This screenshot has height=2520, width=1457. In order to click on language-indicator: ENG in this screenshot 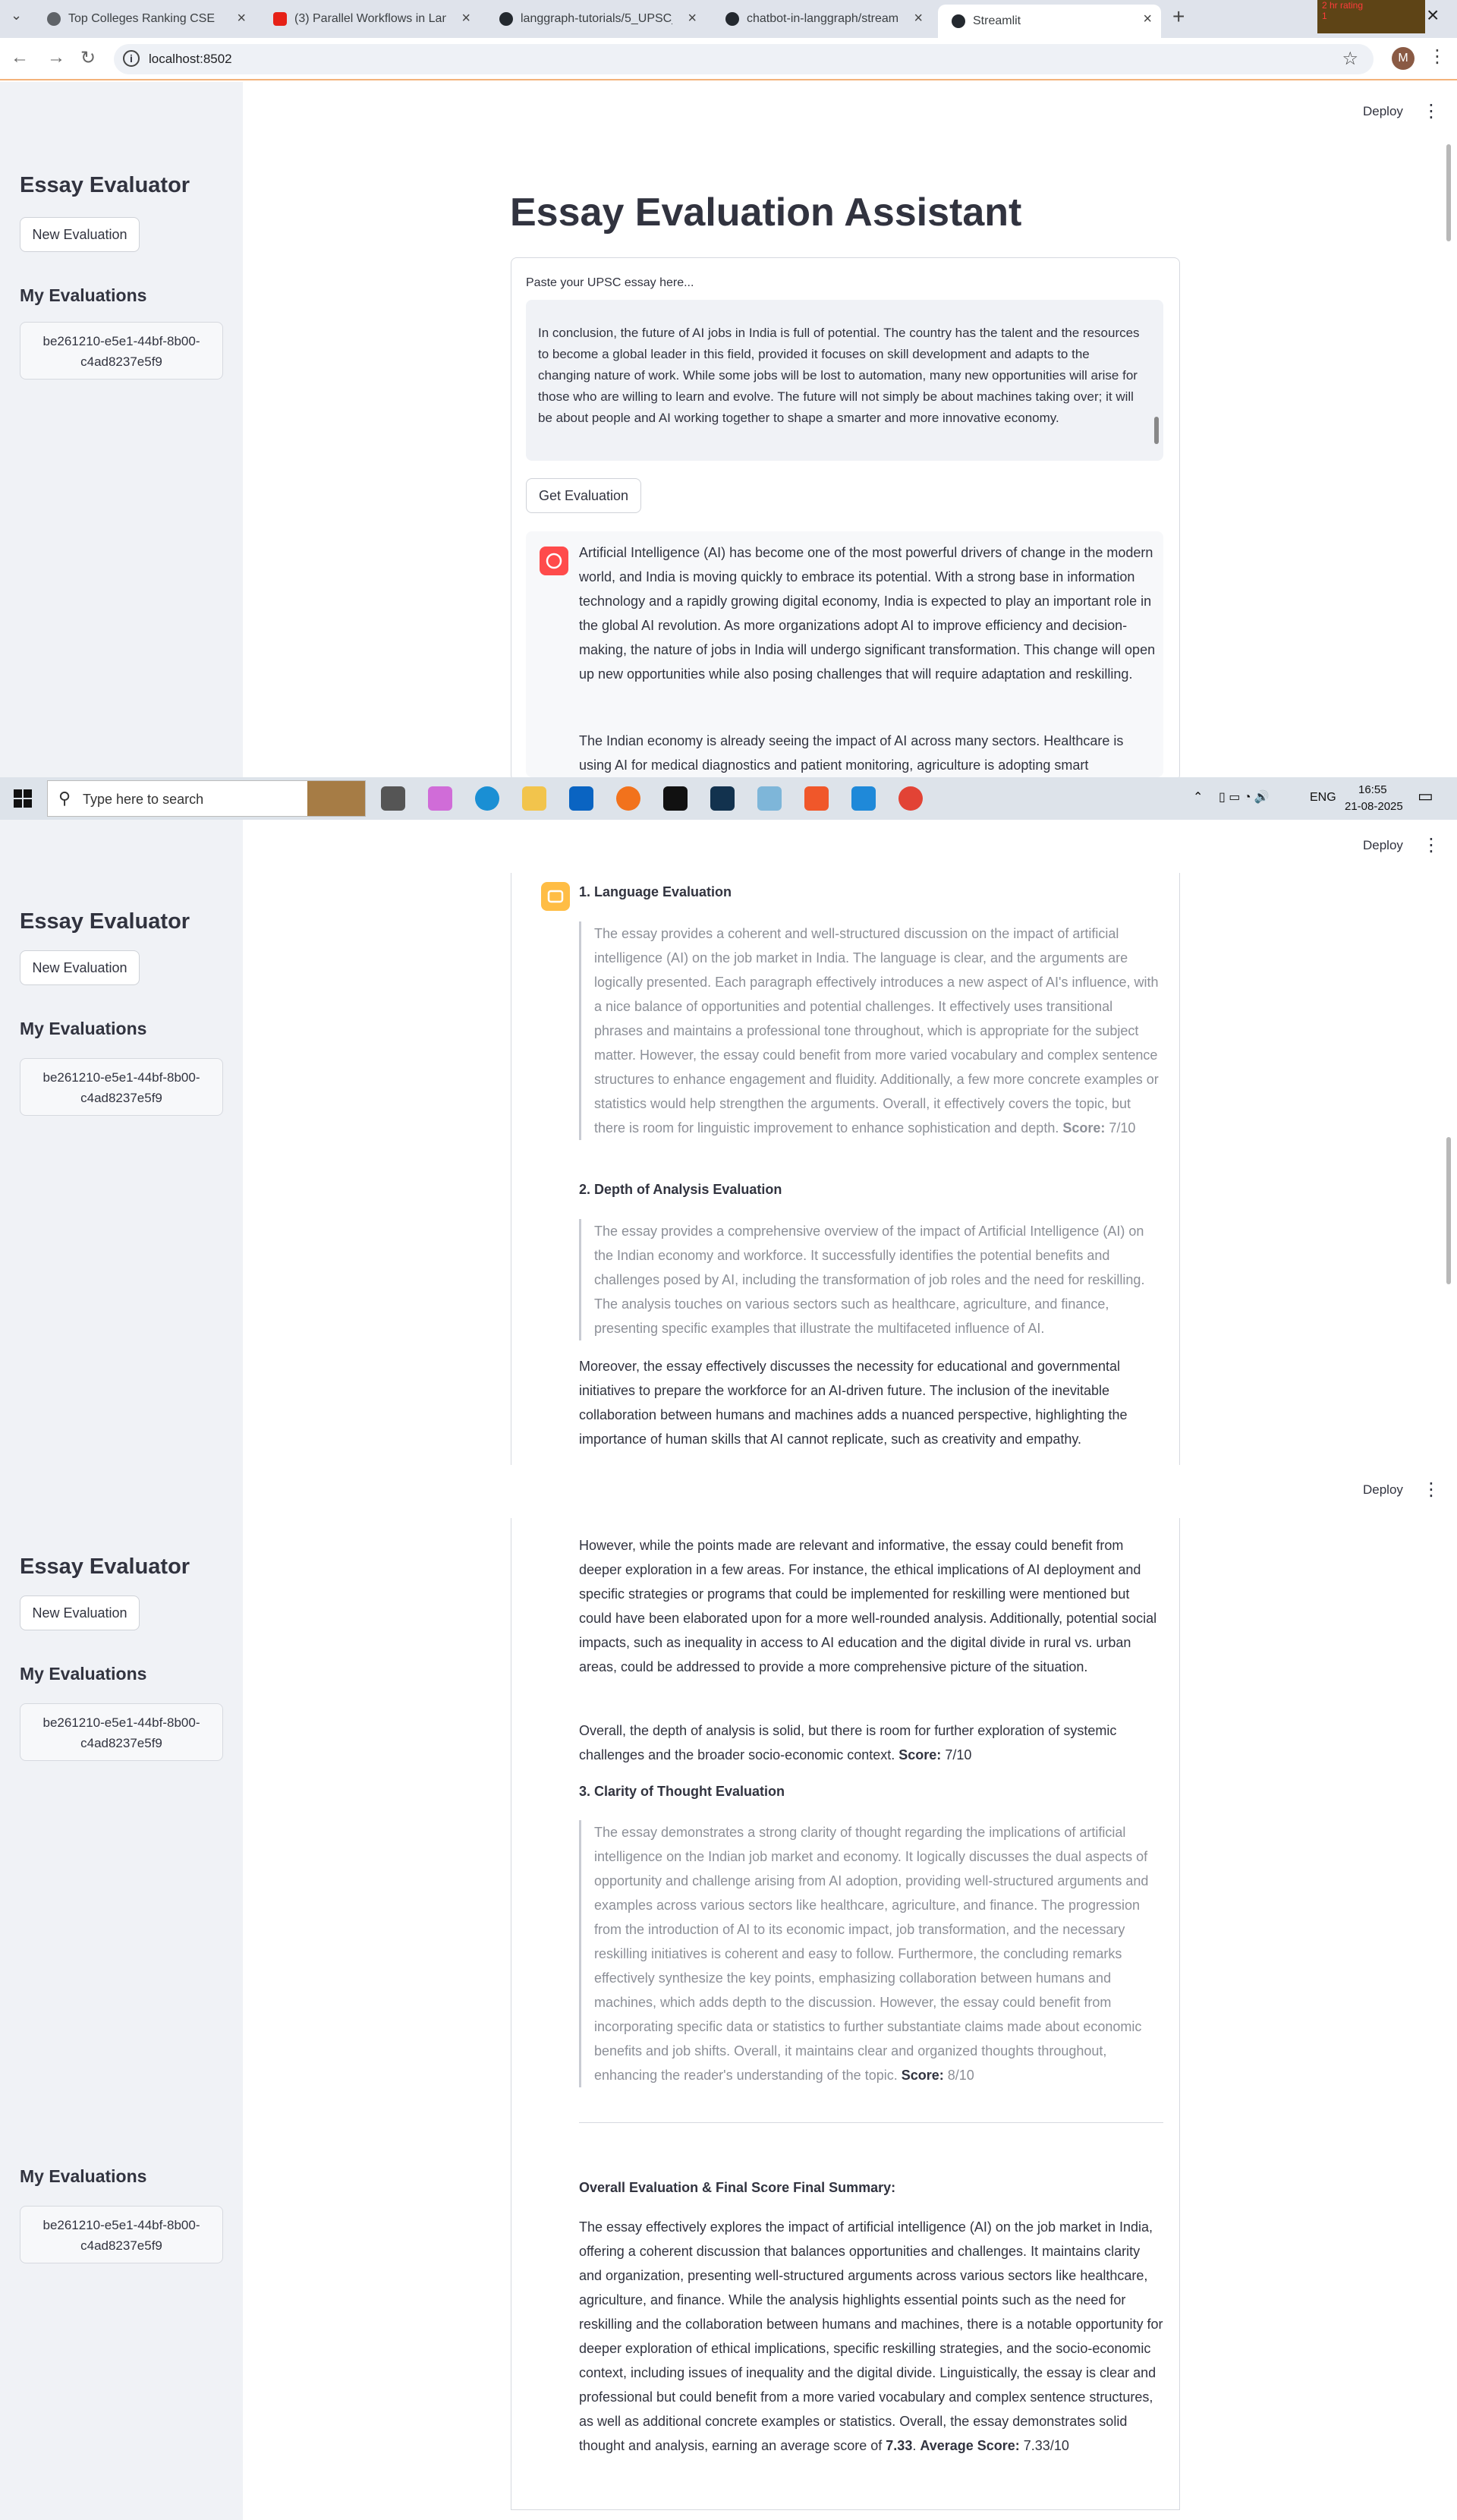, I will do `click(1323, 798)`.